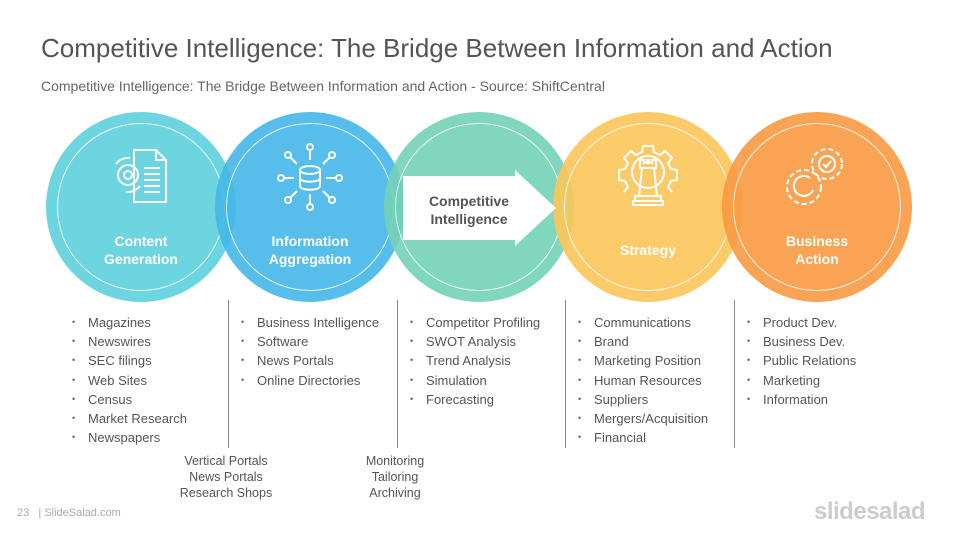 Image resolution: width=960 pixels, height=540 pixels. Describe the element at coordinates (817, 250) in the screenshot. I see `stage-label: Business Action` at that location.